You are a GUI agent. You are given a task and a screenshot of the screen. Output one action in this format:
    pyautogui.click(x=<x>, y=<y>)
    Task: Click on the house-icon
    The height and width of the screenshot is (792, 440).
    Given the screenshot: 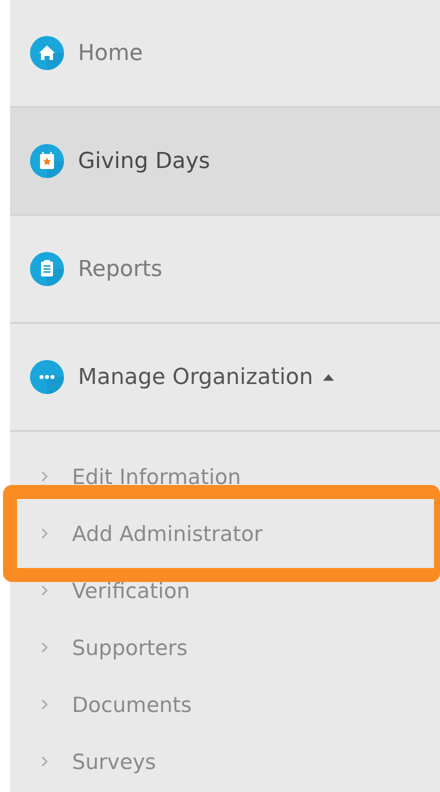 What is the action you would take?
    pyautogui.click(x=47, y=53)
    